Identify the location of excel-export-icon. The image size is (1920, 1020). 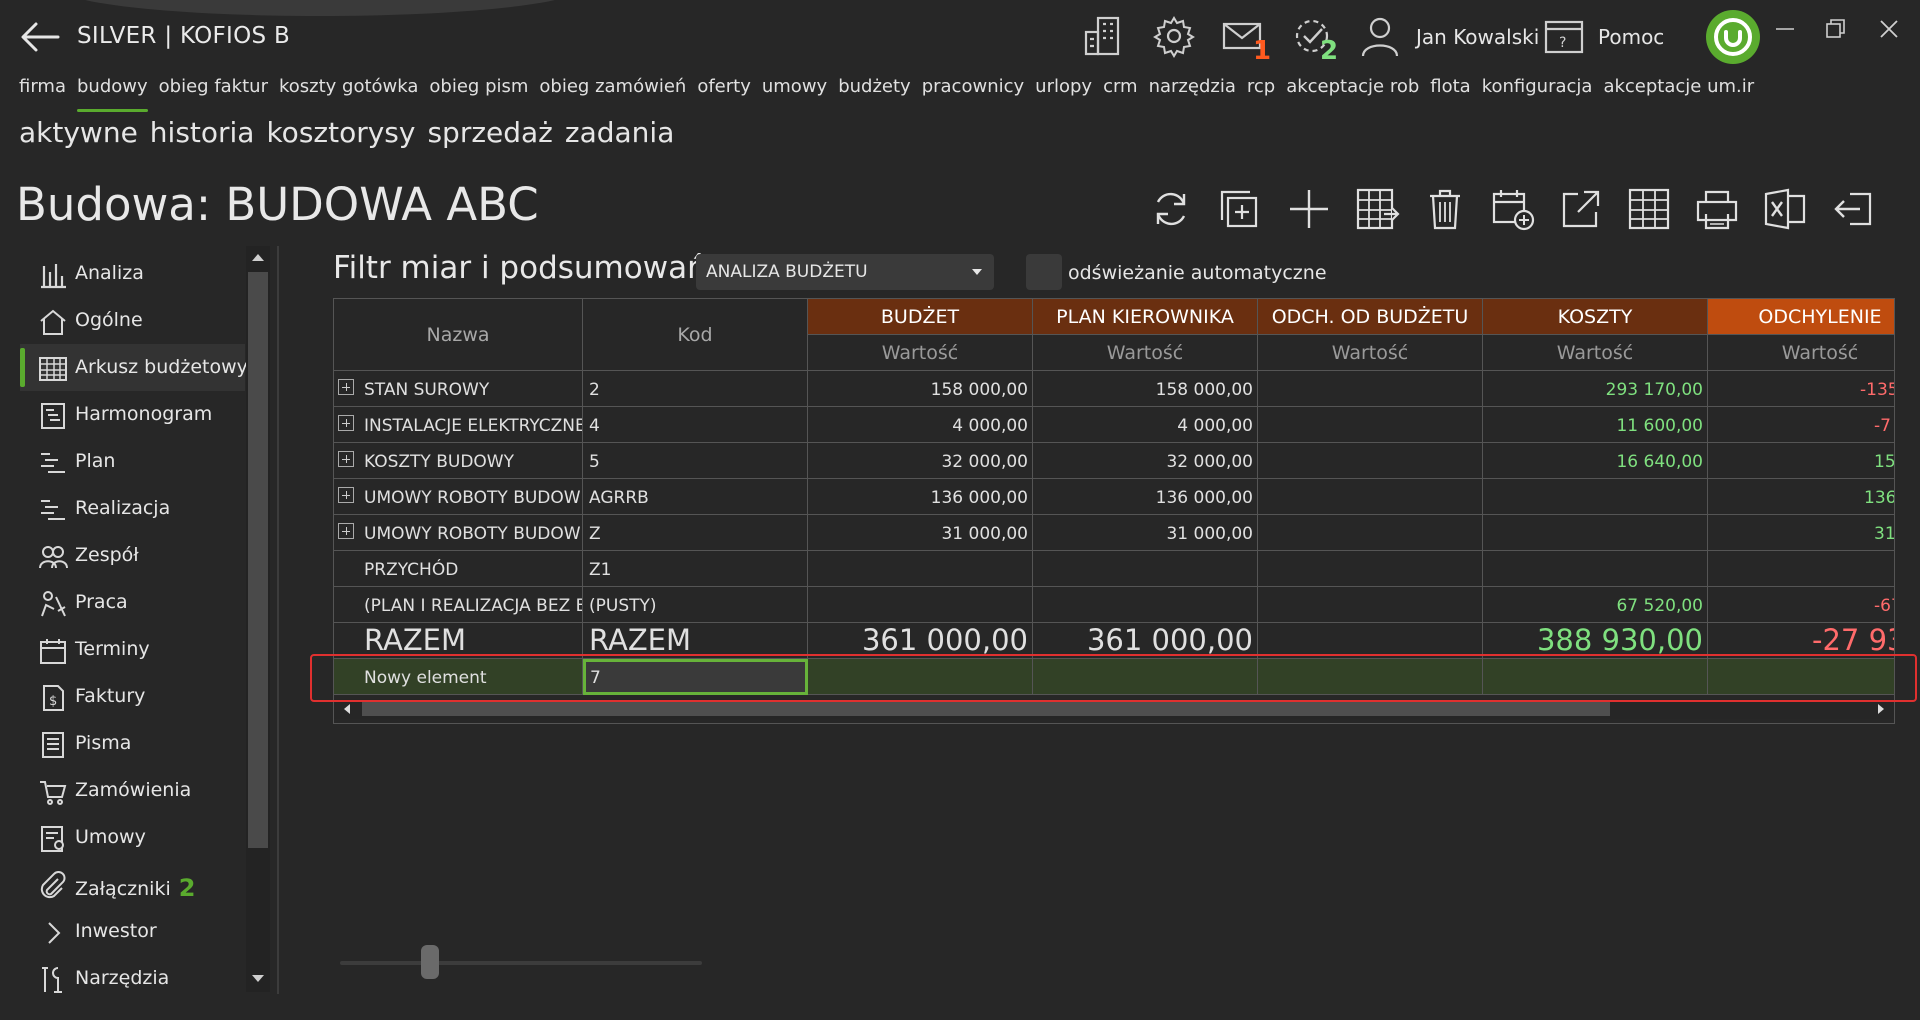
(1785, 209).